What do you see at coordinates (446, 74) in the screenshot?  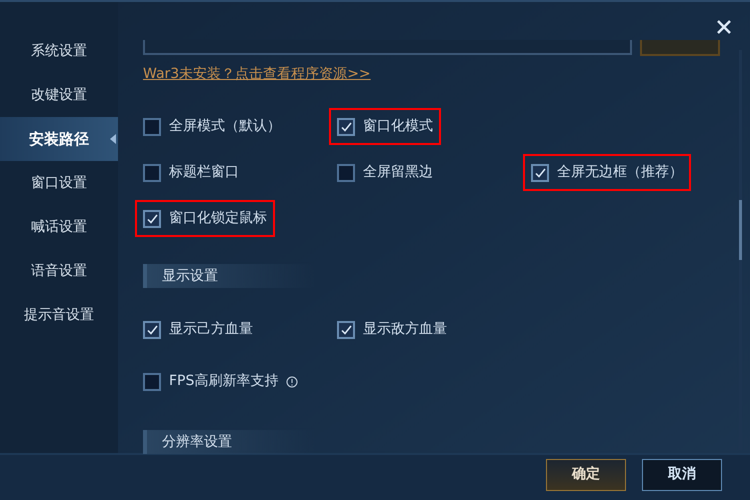 I see `install-link: War3未安装？点击查看程序资源>>` at bounding box center [446, 74].